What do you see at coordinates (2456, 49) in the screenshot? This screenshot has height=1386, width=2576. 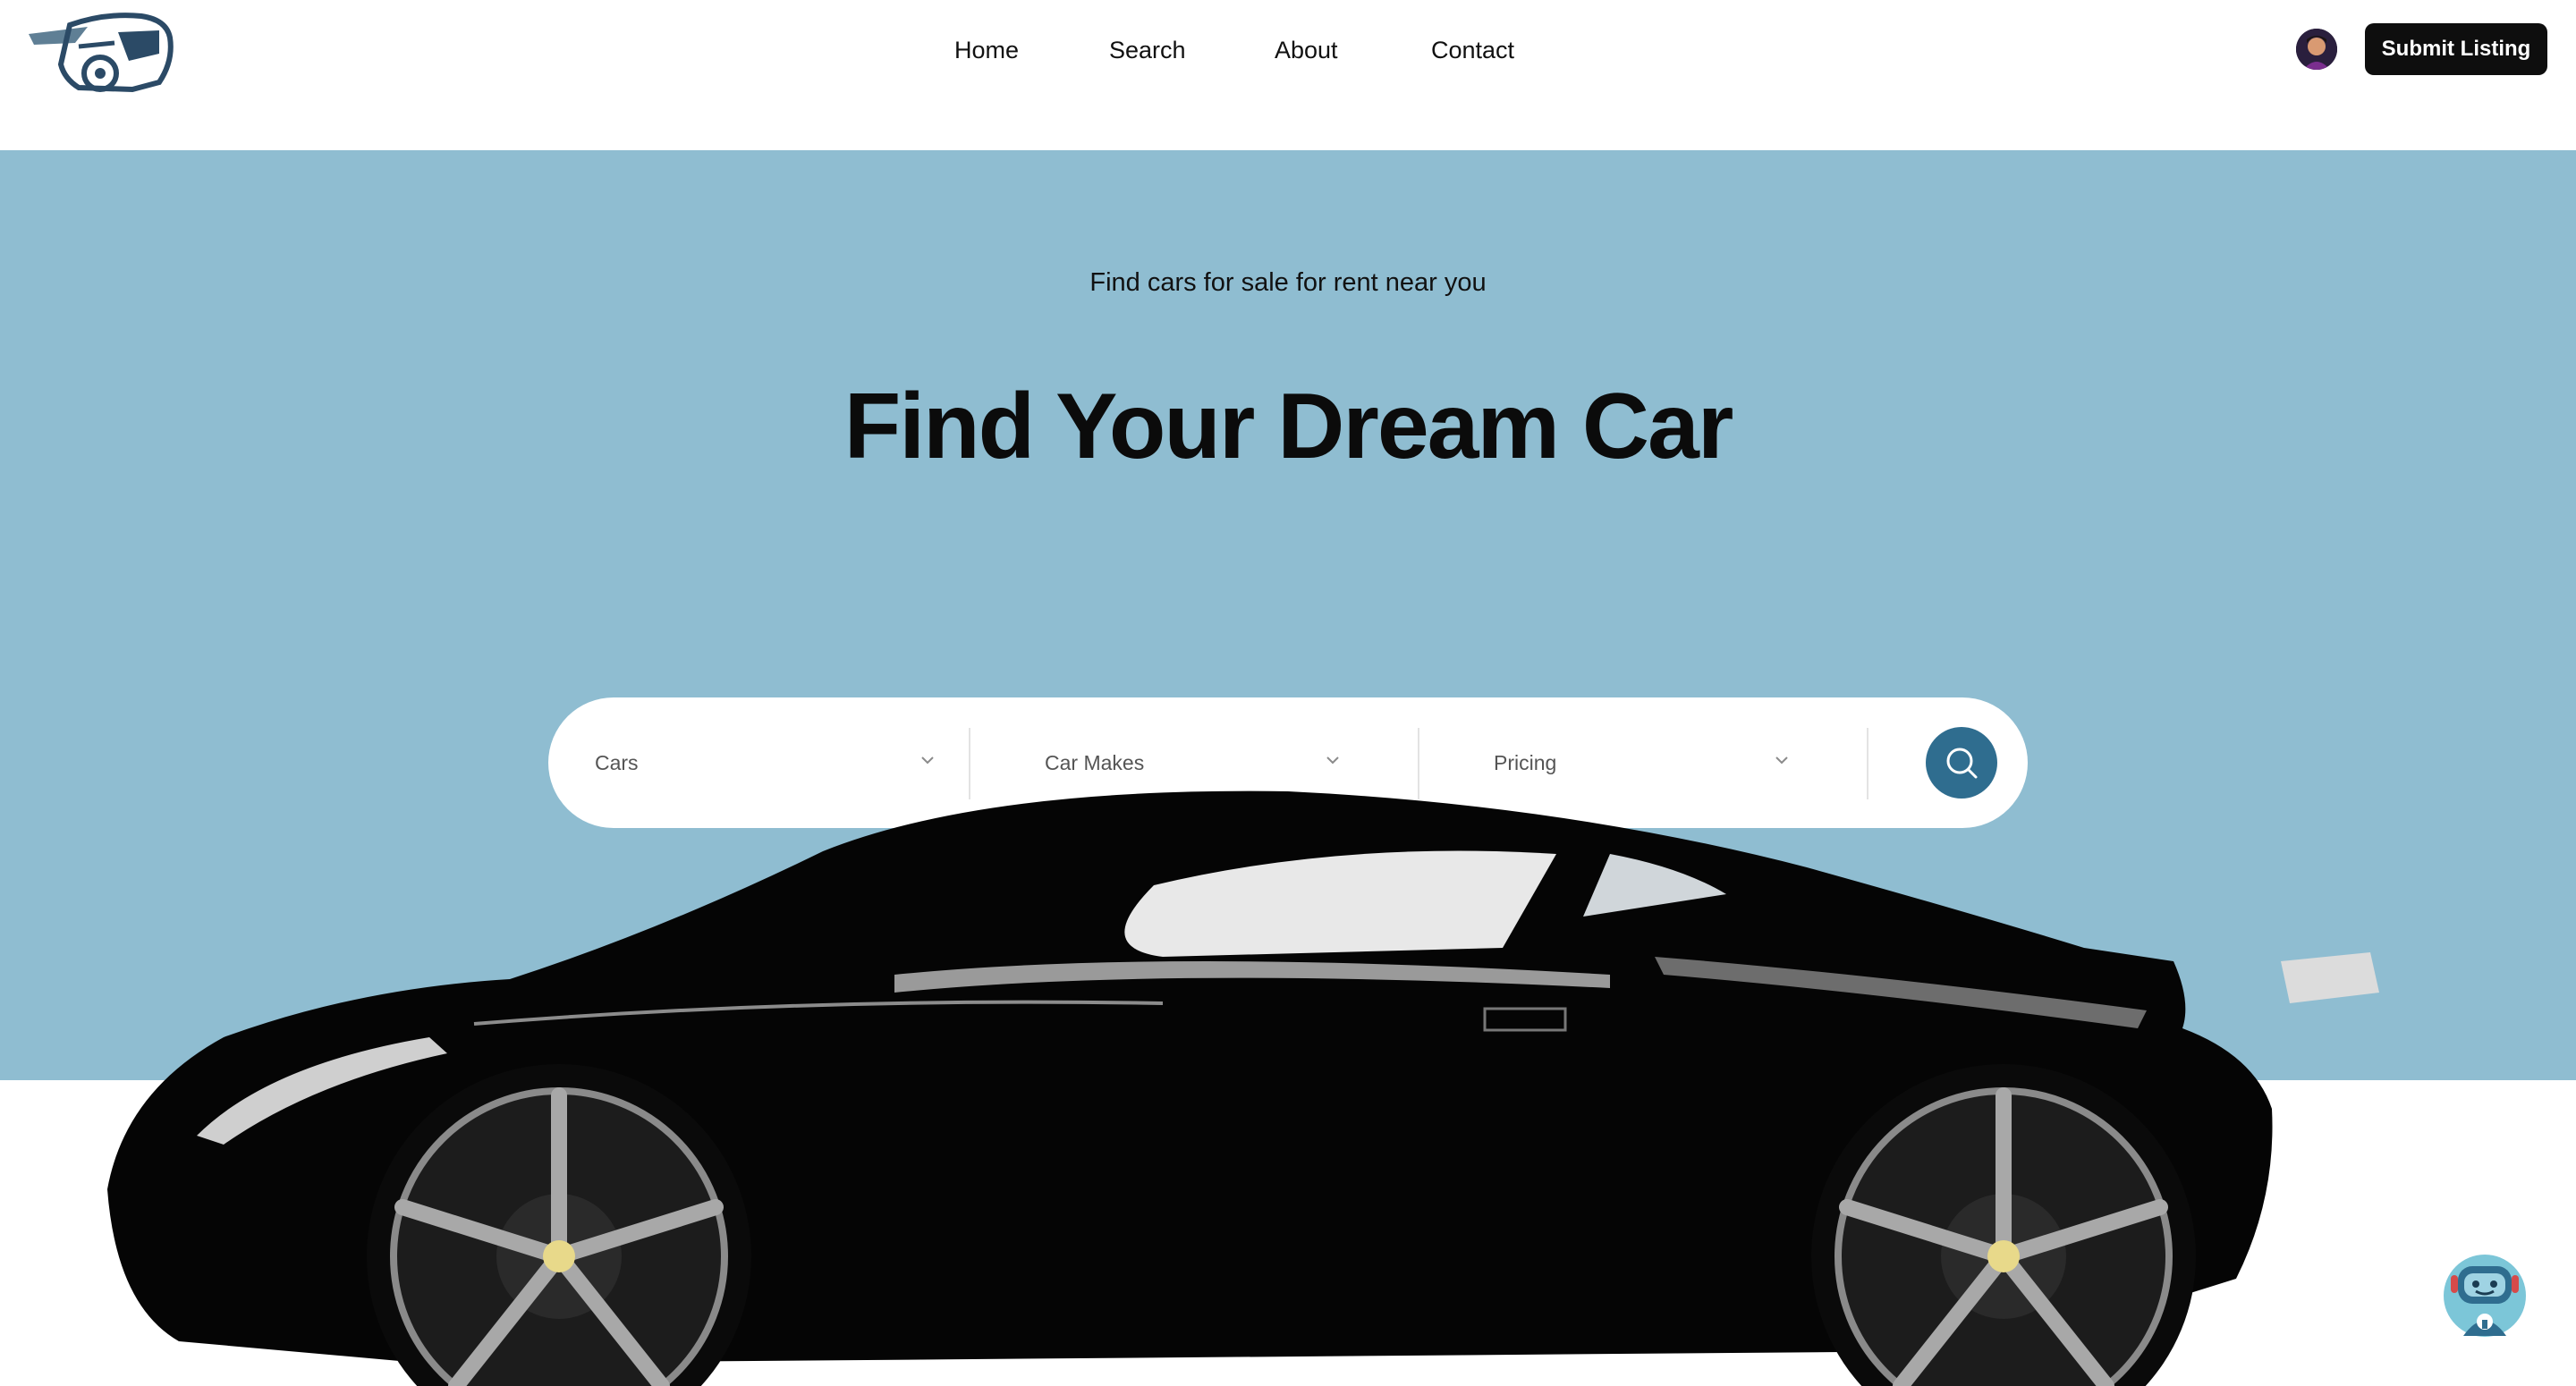 I see `submit-listing-button: Submit Listing` at bounding box center [2456, 49].